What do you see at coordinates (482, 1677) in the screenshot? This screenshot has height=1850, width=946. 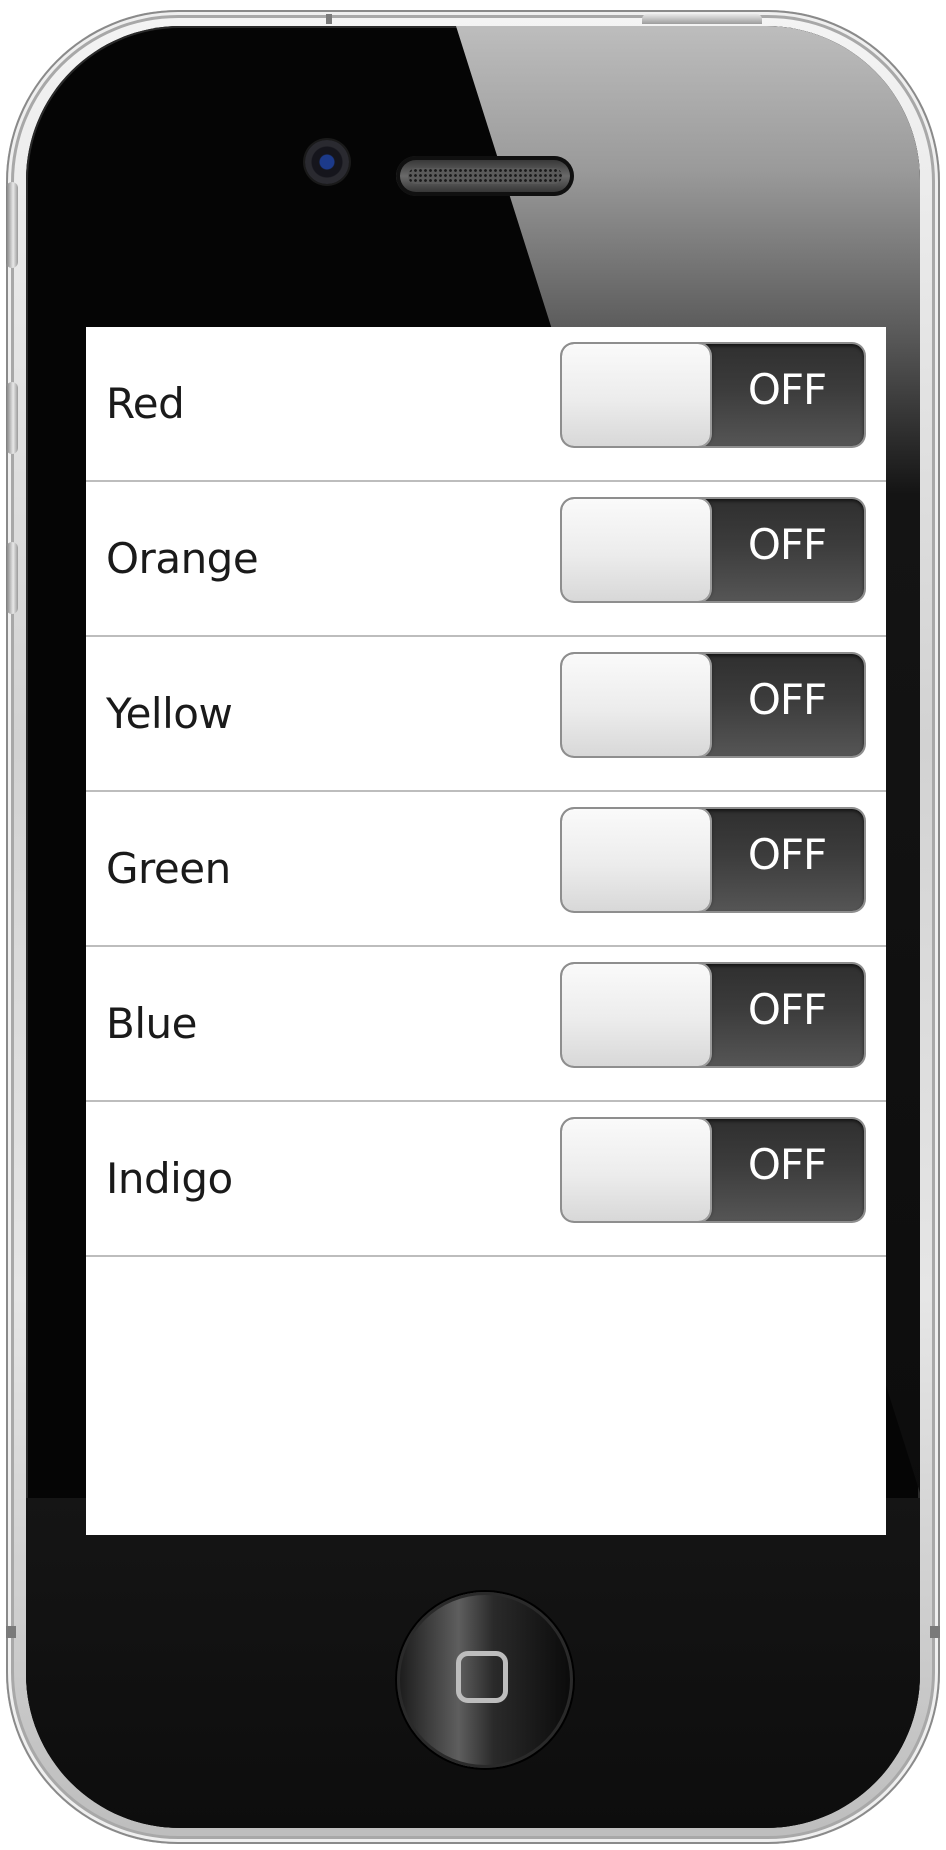 I see `home-square-icon` at bounding box center [482, 1677].